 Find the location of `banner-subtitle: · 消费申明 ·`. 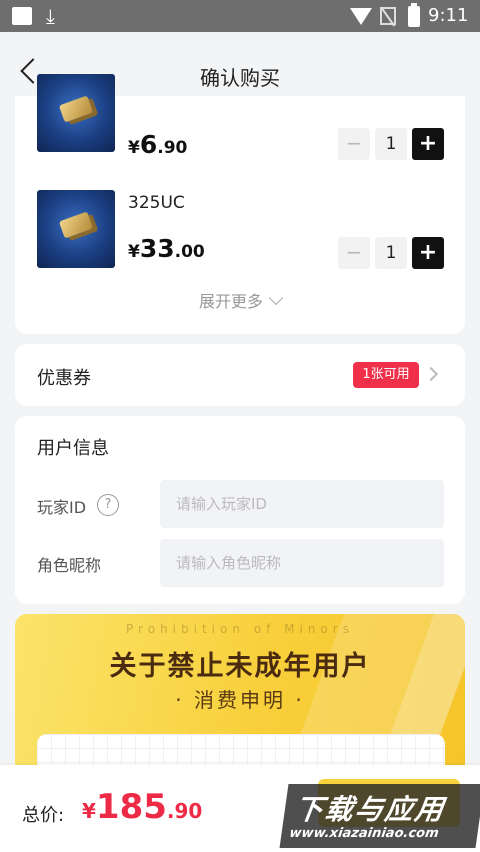

banner-subtitle: · 消费申明 · is located at coordinates (240, 700).